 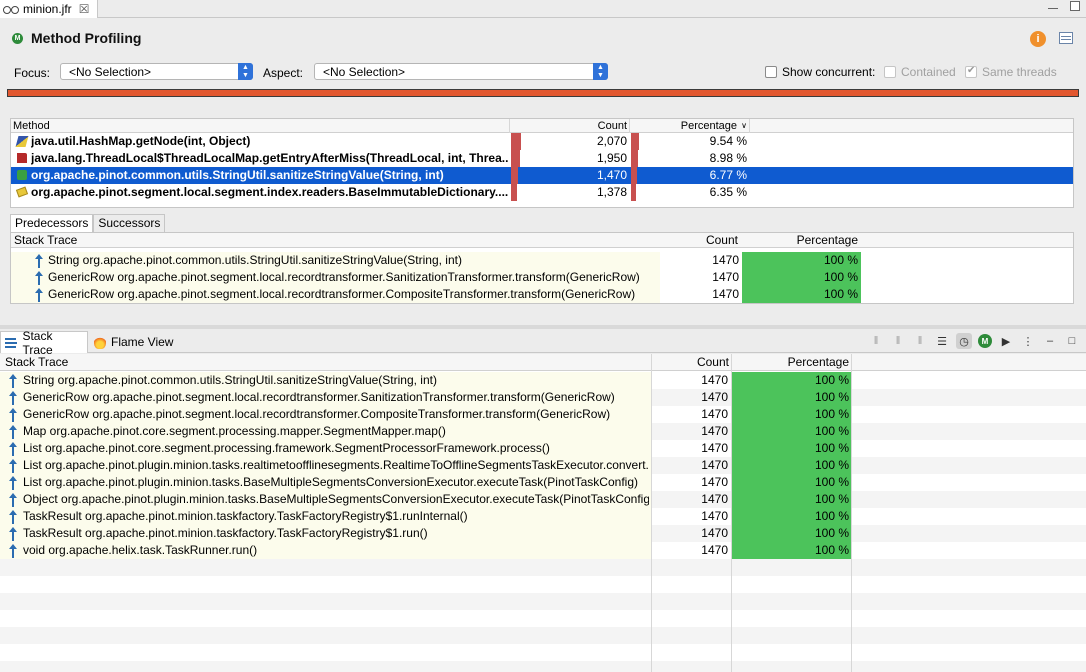 What do you see at coordinates (461, 71) in the screenshot?
I see `aspect-select: <No Selection> ▲ ▼` at bounding box center [461, 71].